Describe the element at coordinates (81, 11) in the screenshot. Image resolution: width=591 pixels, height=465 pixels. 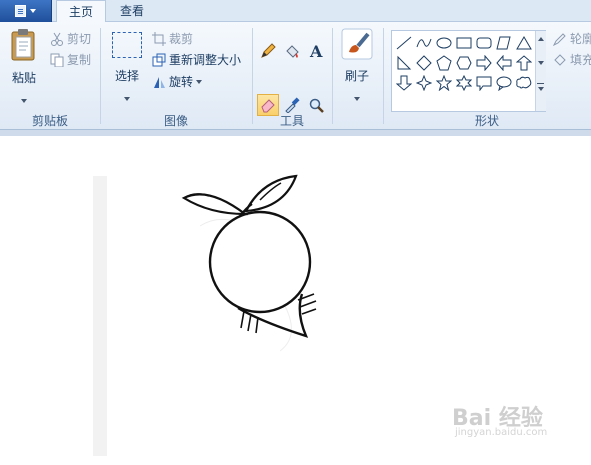
I see `tab-home: 主页` at that location.